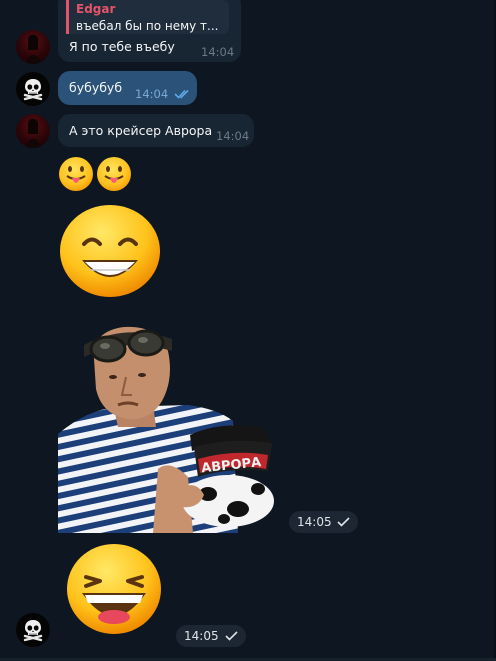 The width and height of the screenshot is (496, 661). I want to click on grinning-squinting-emoji-icon, so click(110, 251).